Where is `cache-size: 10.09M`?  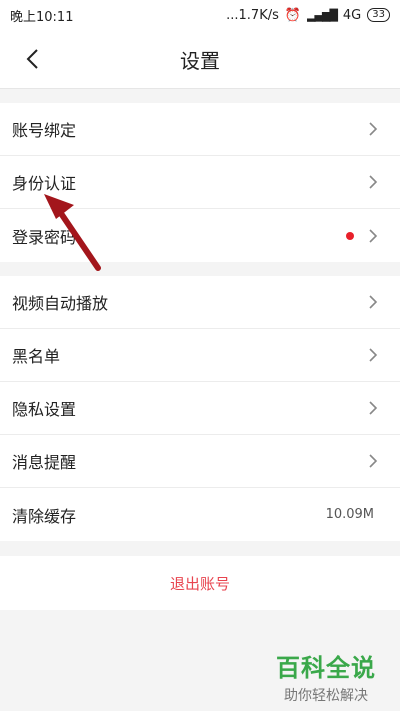 cache-size: 10.09M is located at coordinates (349, 514).